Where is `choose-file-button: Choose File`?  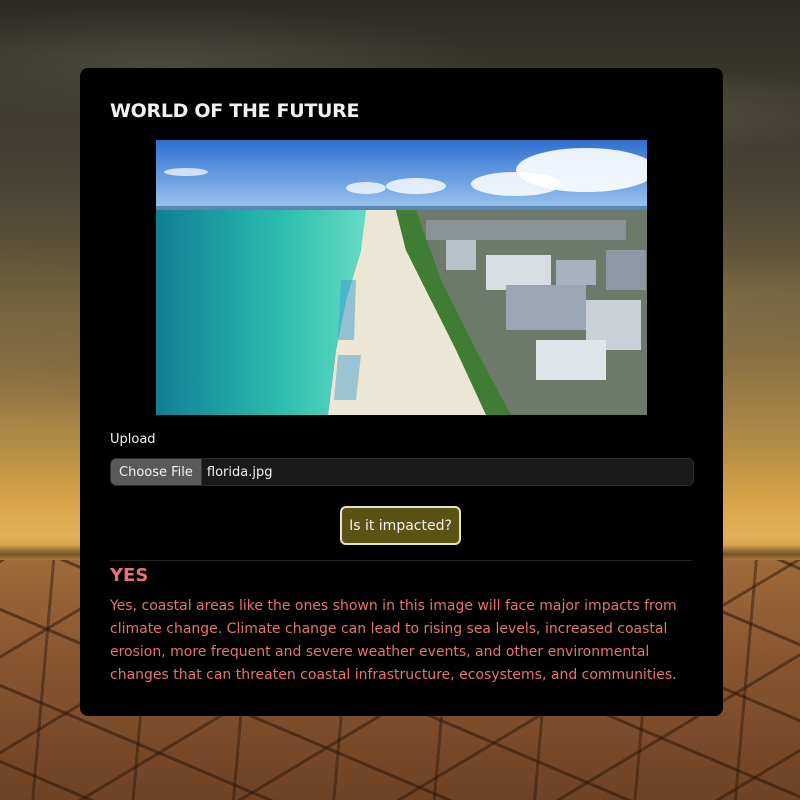 choose-file-button: Choose File is located at coordinates (156, 472).